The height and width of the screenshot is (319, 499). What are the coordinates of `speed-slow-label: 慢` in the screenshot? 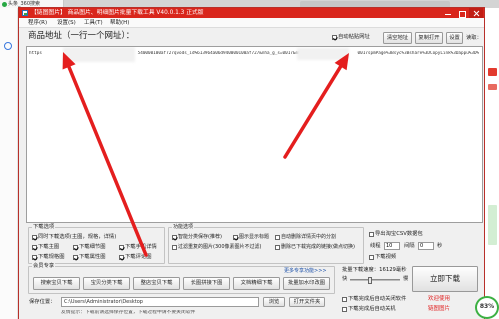 It's located at (406, 279).